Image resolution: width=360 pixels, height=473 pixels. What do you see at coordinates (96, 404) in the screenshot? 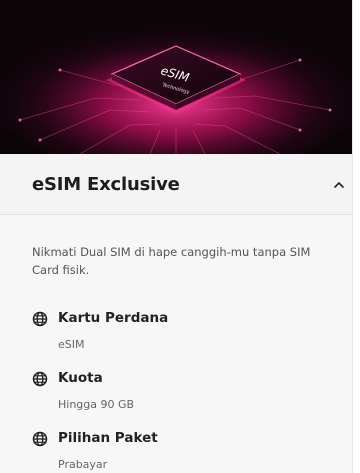
I see `feature-value: Hingga 90 GB` at bounding box center [96, 404].